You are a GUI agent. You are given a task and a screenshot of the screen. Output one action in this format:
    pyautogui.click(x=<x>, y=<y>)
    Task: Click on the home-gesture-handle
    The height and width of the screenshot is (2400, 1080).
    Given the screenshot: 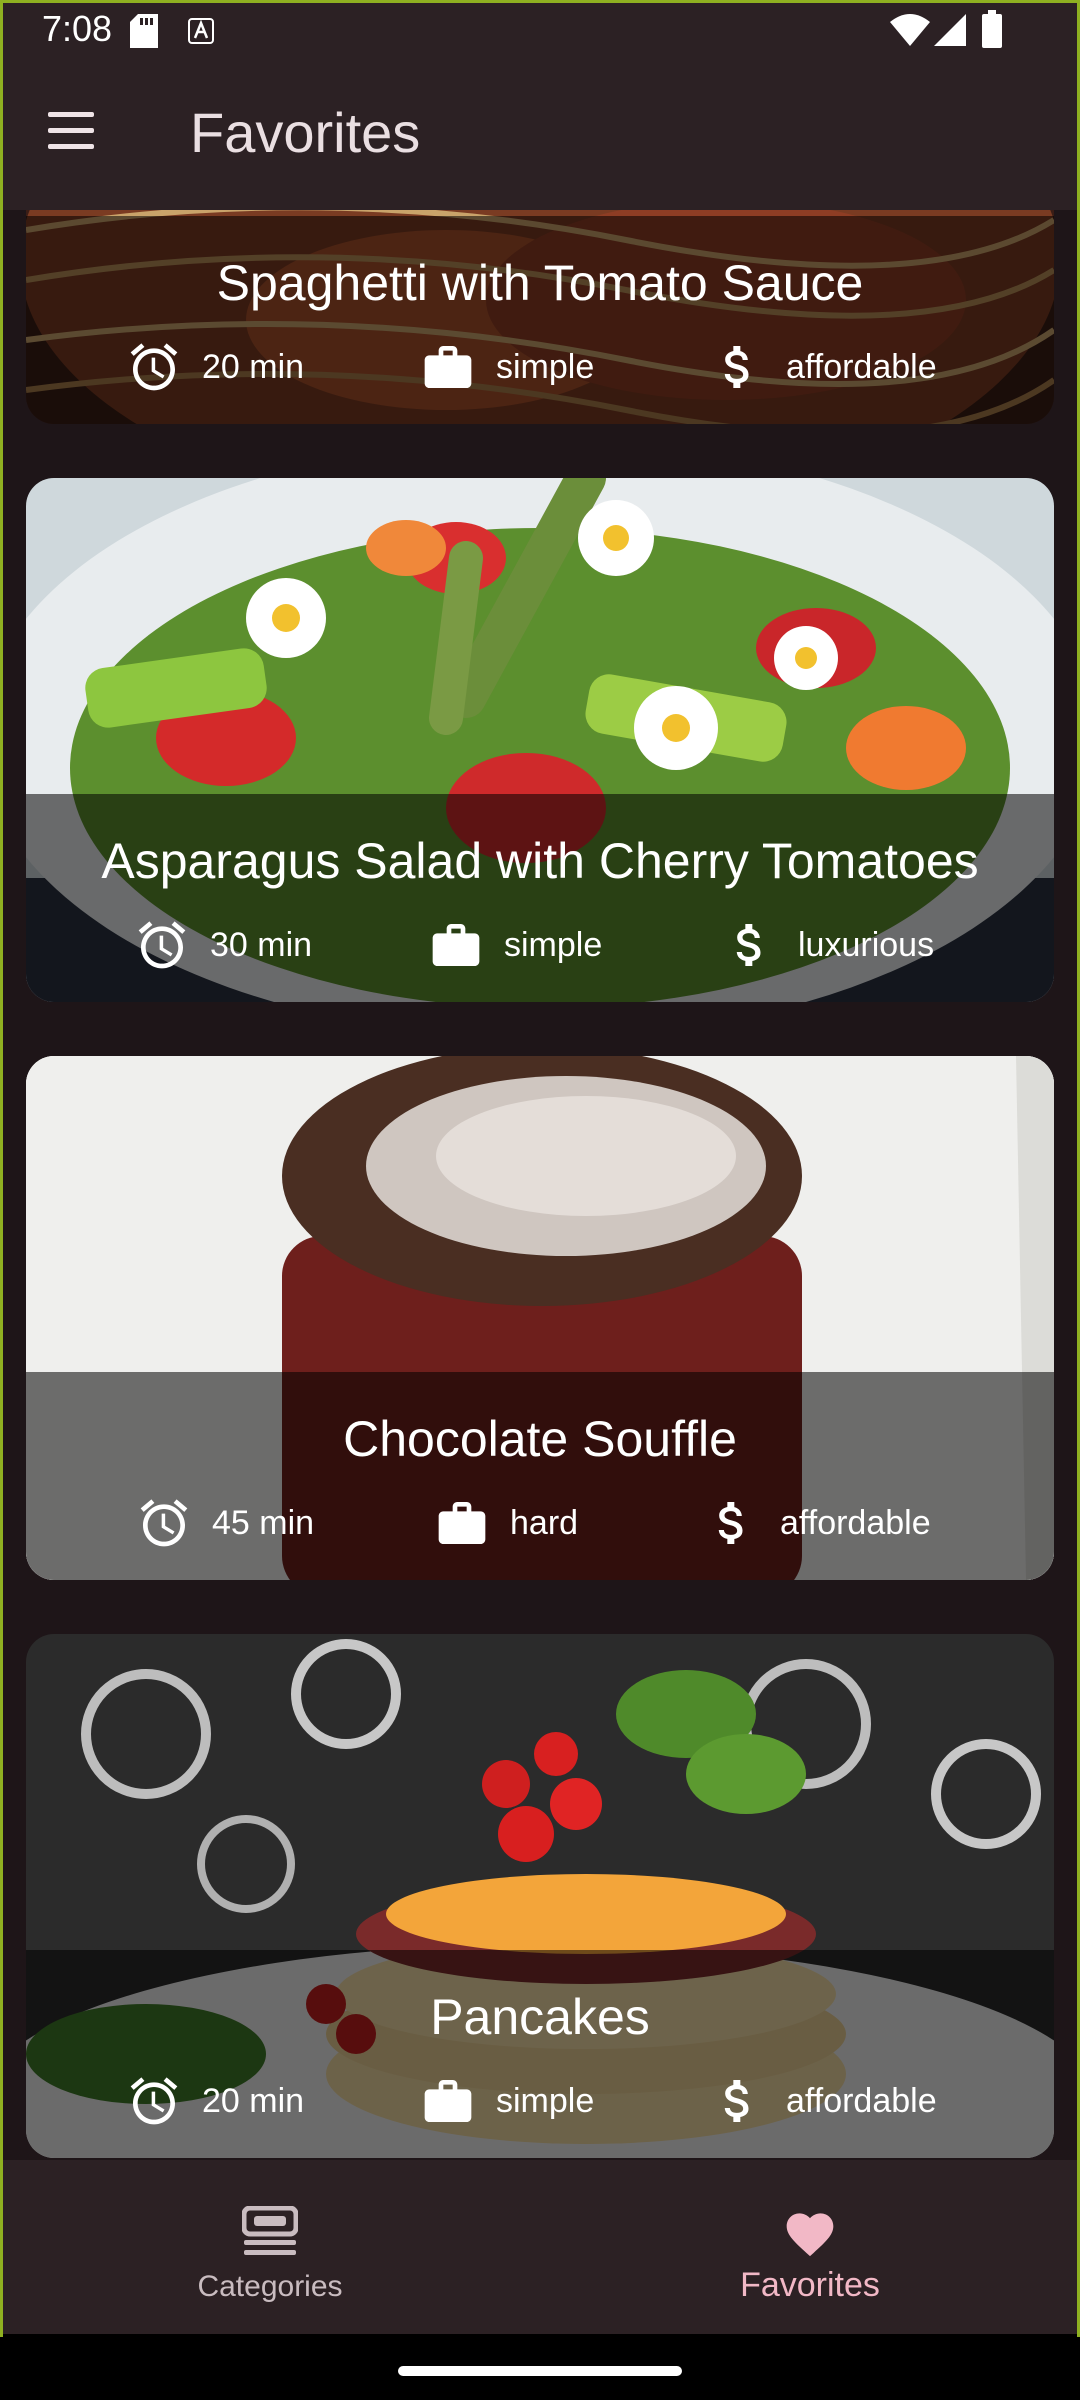 What is the action you would take?
    pyautogui.click(x=540, y=2371)
    